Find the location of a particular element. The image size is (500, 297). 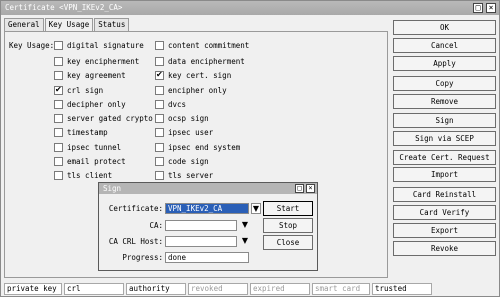

checkbox-dvcs: dvcs is located at coordinates (170, 104).